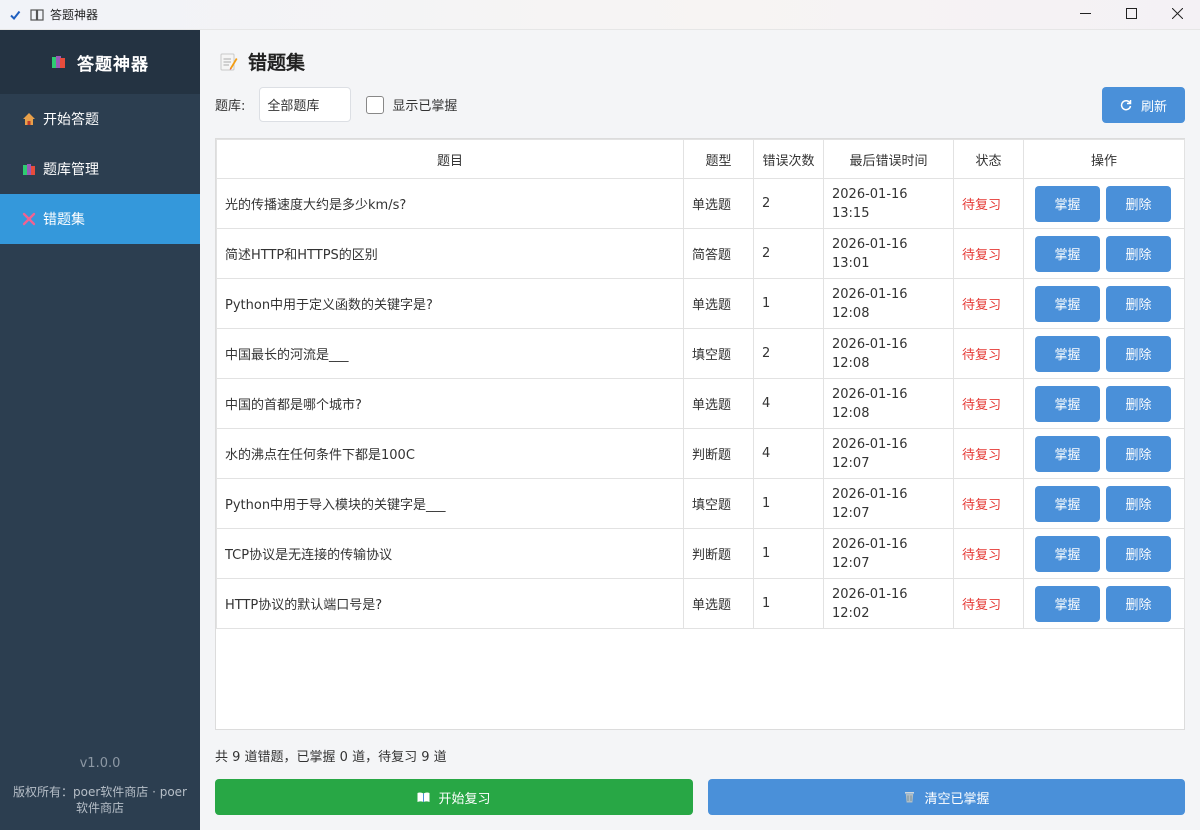  Describe the element at coordinates (888, 203) in the screenshot. I see `last-error-time-cell: 2026-01-16 13:15` at that location.